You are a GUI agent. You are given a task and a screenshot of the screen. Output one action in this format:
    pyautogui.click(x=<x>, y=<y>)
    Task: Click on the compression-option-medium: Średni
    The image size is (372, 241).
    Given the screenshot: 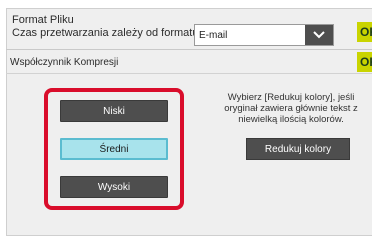 What is the action you would take?
    pyautogui.click(x=114, y=149)
    